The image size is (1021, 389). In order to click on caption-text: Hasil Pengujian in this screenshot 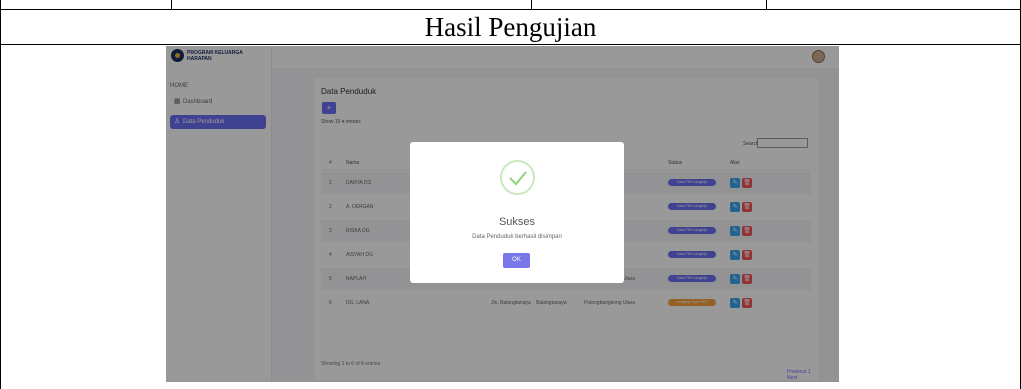, I will do `click(510, 27)`.